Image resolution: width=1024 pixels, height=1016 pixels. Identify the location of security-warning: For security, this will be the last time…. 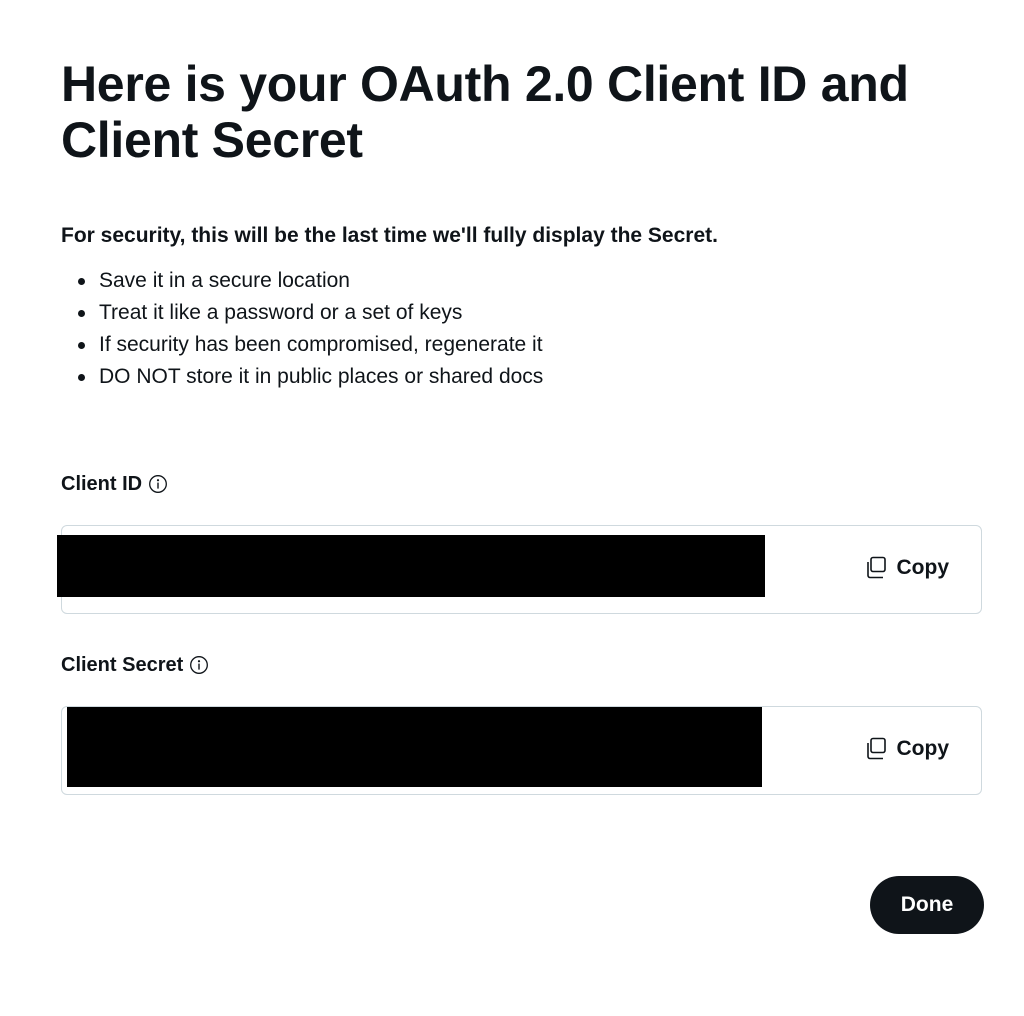
(389, 235).